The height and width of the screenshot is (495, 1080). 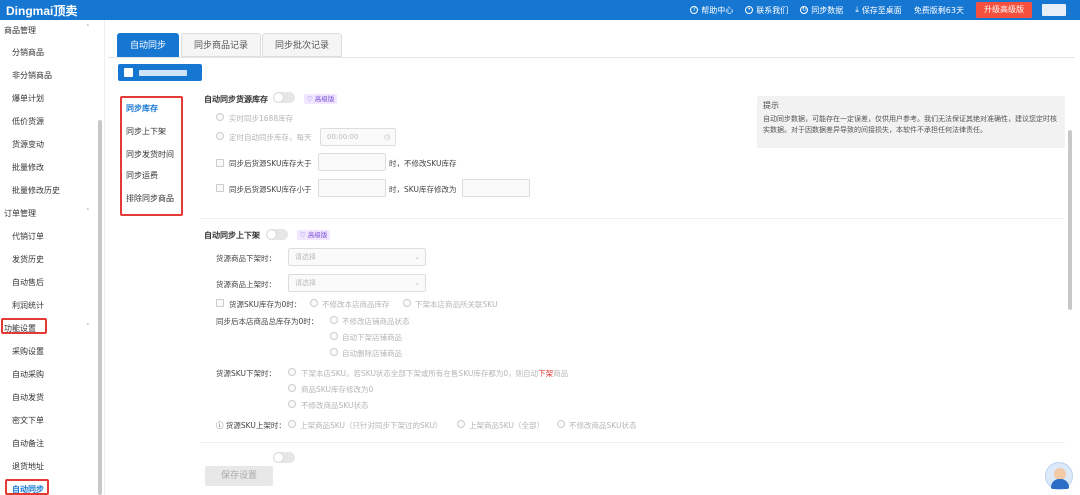 What do you see at coordinates (292, 404) in the screenshot?
I see `radio-sku-off-keep` at bounding box center [292, 404].